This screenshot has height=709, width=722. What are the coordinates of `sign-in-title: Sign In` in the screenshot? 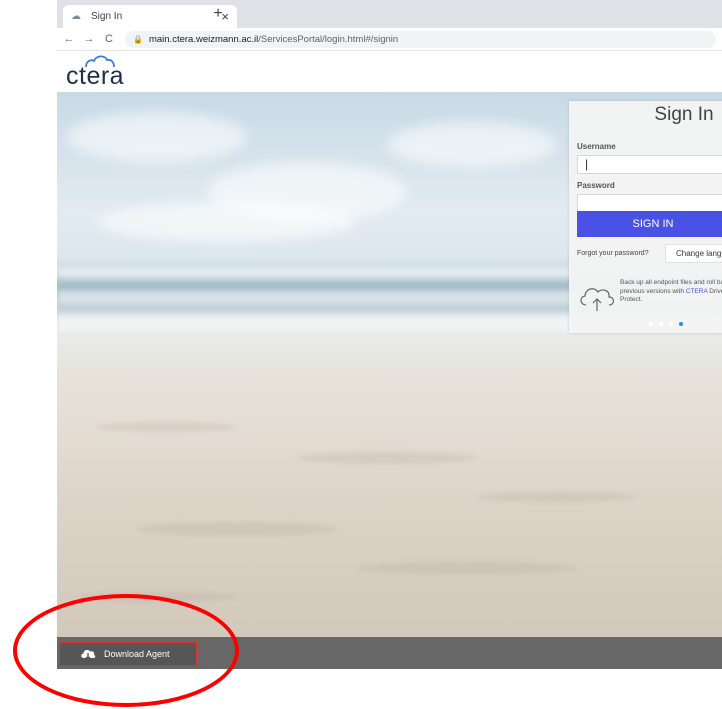 It's located at (684, 114).